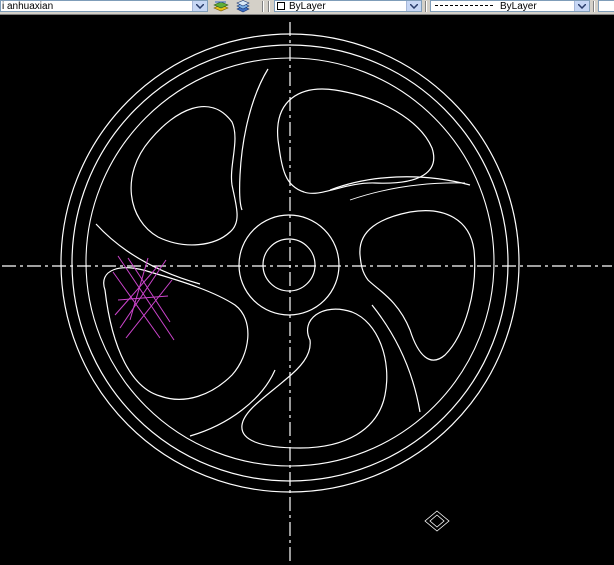 This screenshot has width=614, height=565. Describe the element at coordinates (356, 141) in the screenshot. I see `spoke-opening-top-right` at that location.